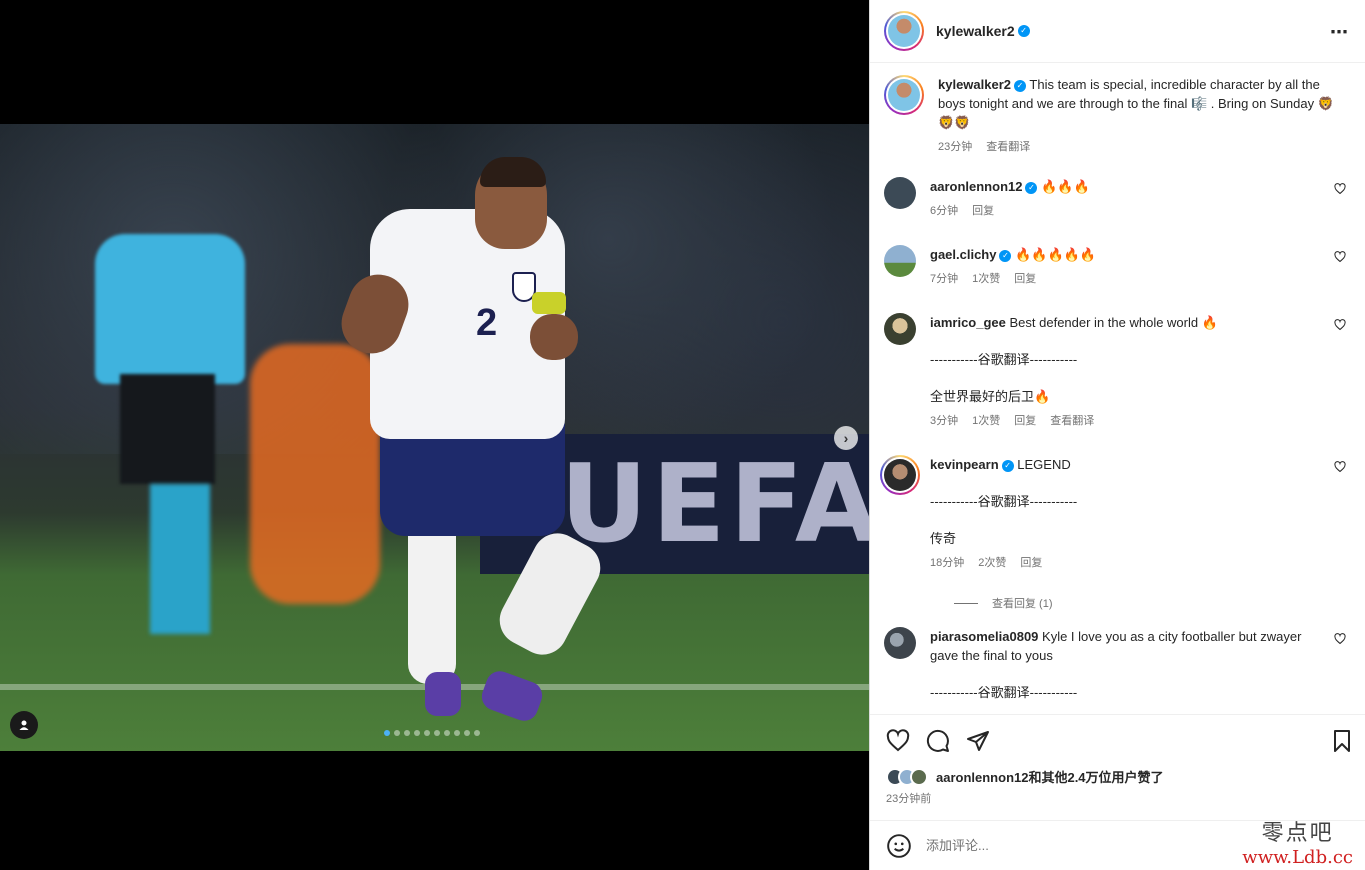 This screenshot has height=870, width=1365. I want to click on comment-text: 🔥🔥🔥, so click(1065, 186).